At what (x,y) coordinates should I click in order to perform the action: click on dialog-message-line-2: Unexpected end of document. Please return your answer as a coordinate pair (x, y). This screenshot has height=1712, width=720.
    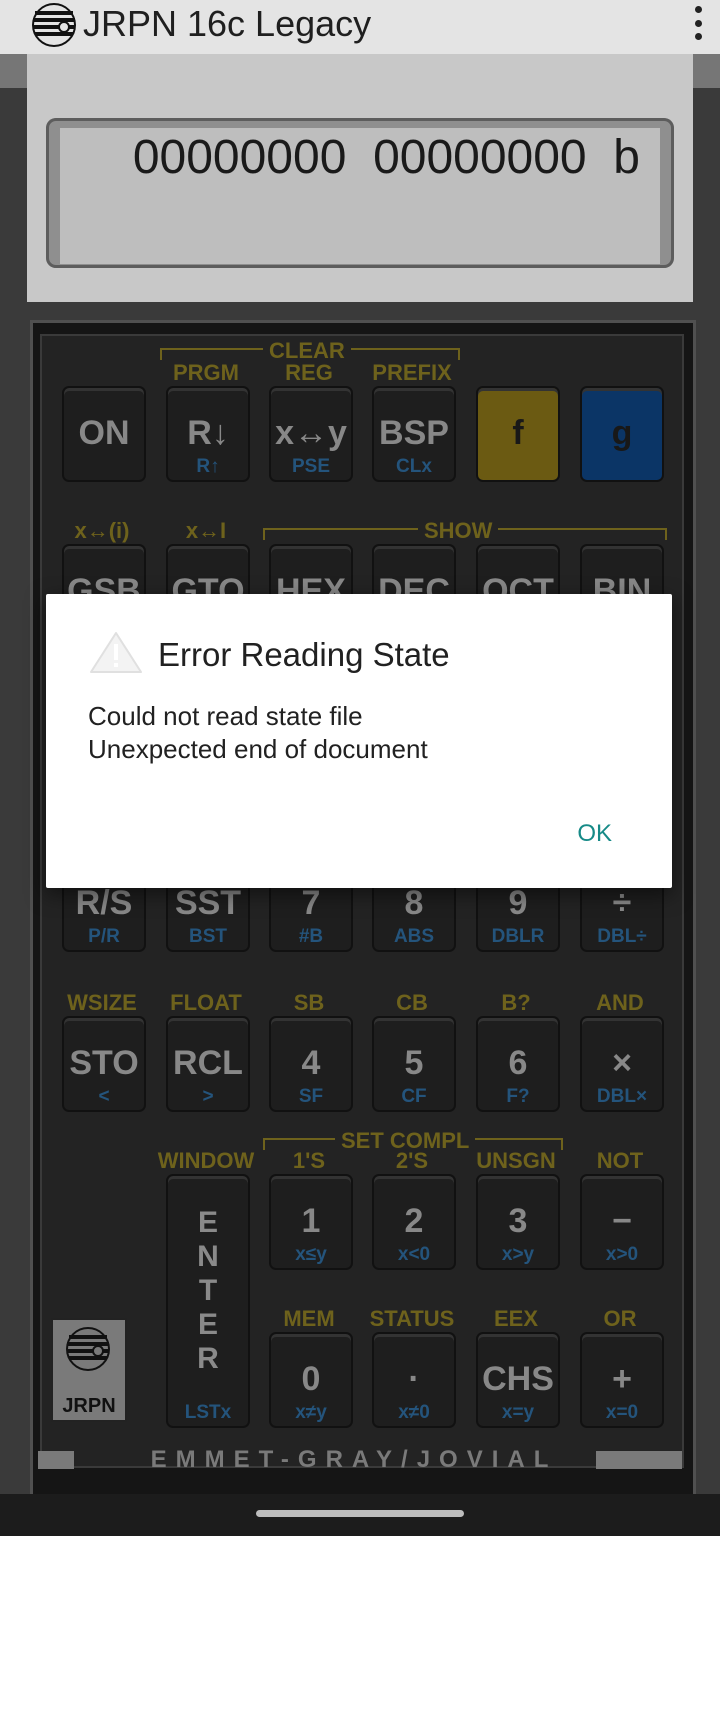
    Looking at the image, I should click on (258, 749).